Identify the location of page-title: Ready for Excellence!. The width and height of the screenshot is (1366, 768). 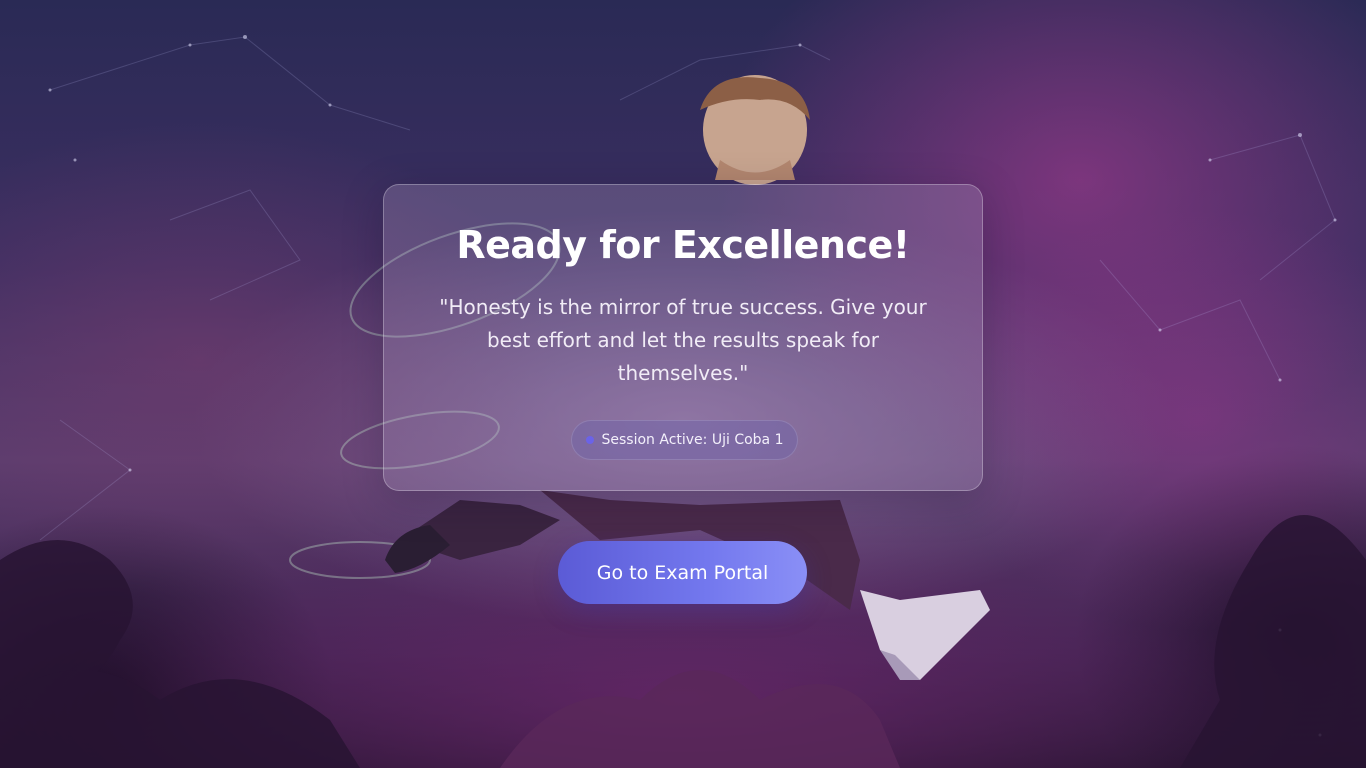
(683, 245).